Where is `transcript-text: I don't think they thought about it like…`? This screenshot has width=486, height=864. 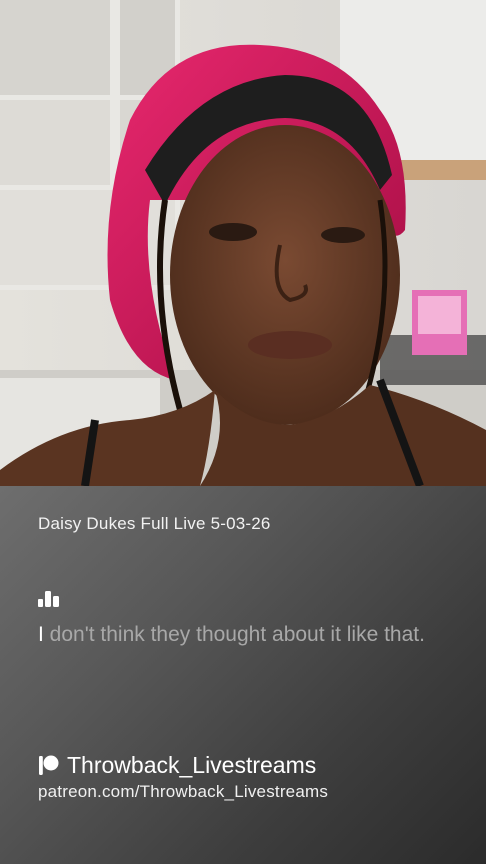
transcript-text: I don't think they thought about it like… is located at coordinates (238, 634).